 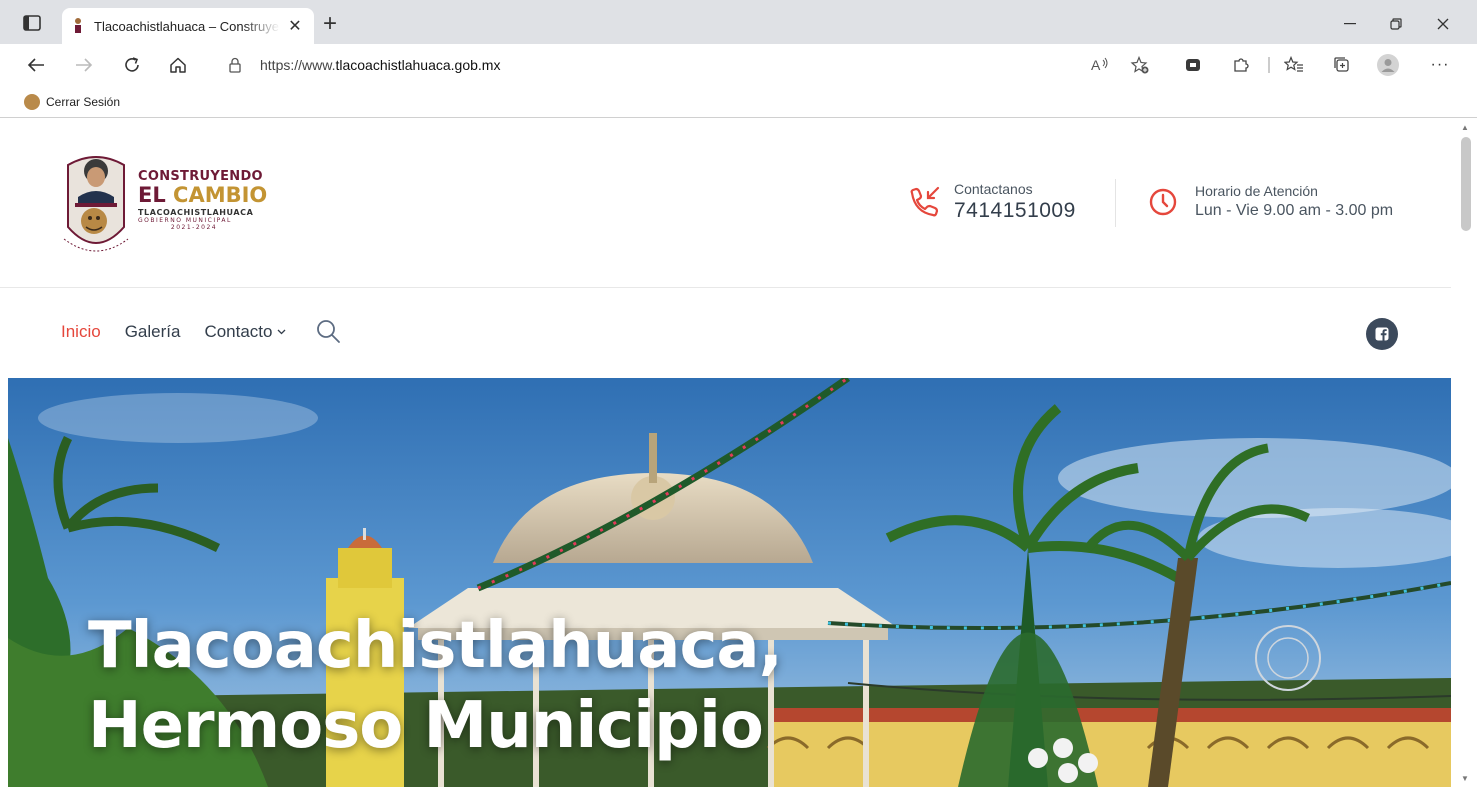 What do you see at coordinates (1015, 211) in the screenshot?
I see `contact-phone: 7414151009` at bounding box center [1015, 211].